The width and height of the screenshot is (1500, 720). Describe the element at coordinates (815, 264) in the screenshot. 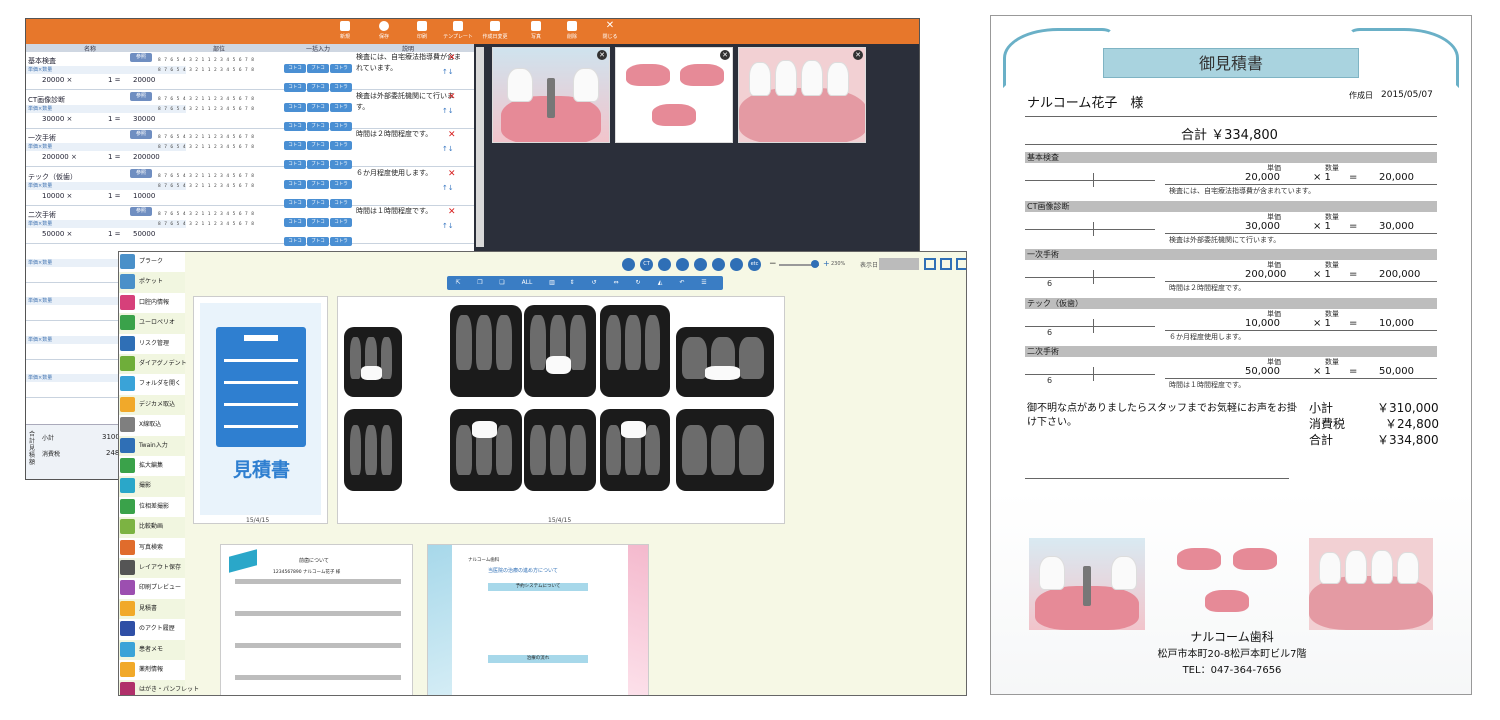

I see `zoom-slider-handle` at that location.